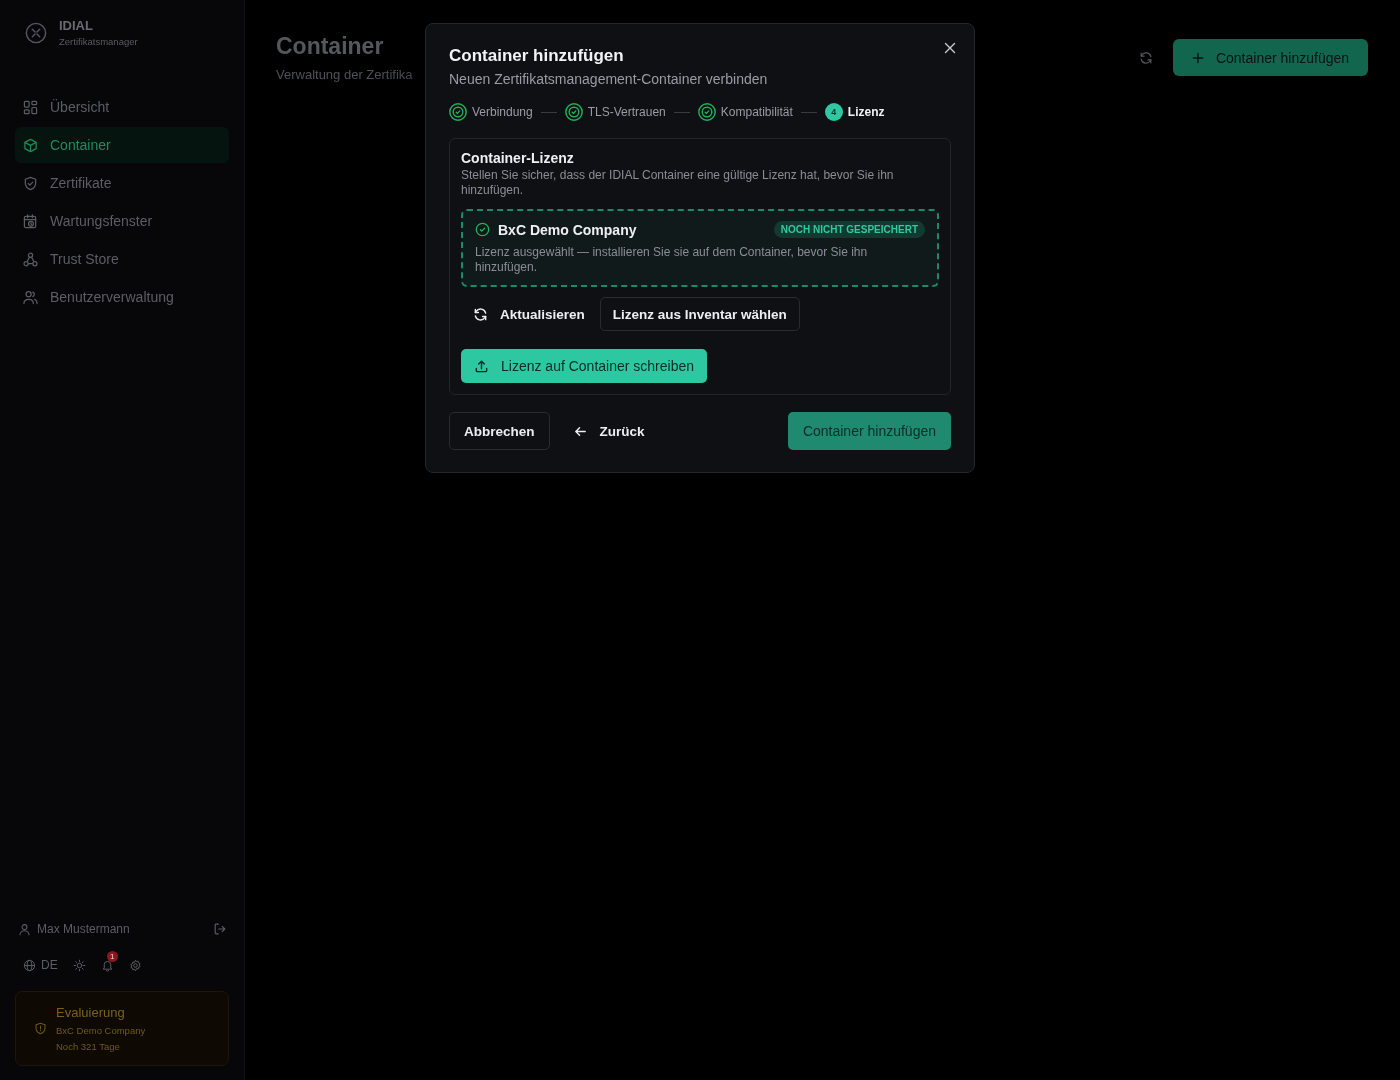  What do you see at coordinates (122, 259) in the screenshot?
I see `nav-item: Trust Store` at bounding box center [122, 259].